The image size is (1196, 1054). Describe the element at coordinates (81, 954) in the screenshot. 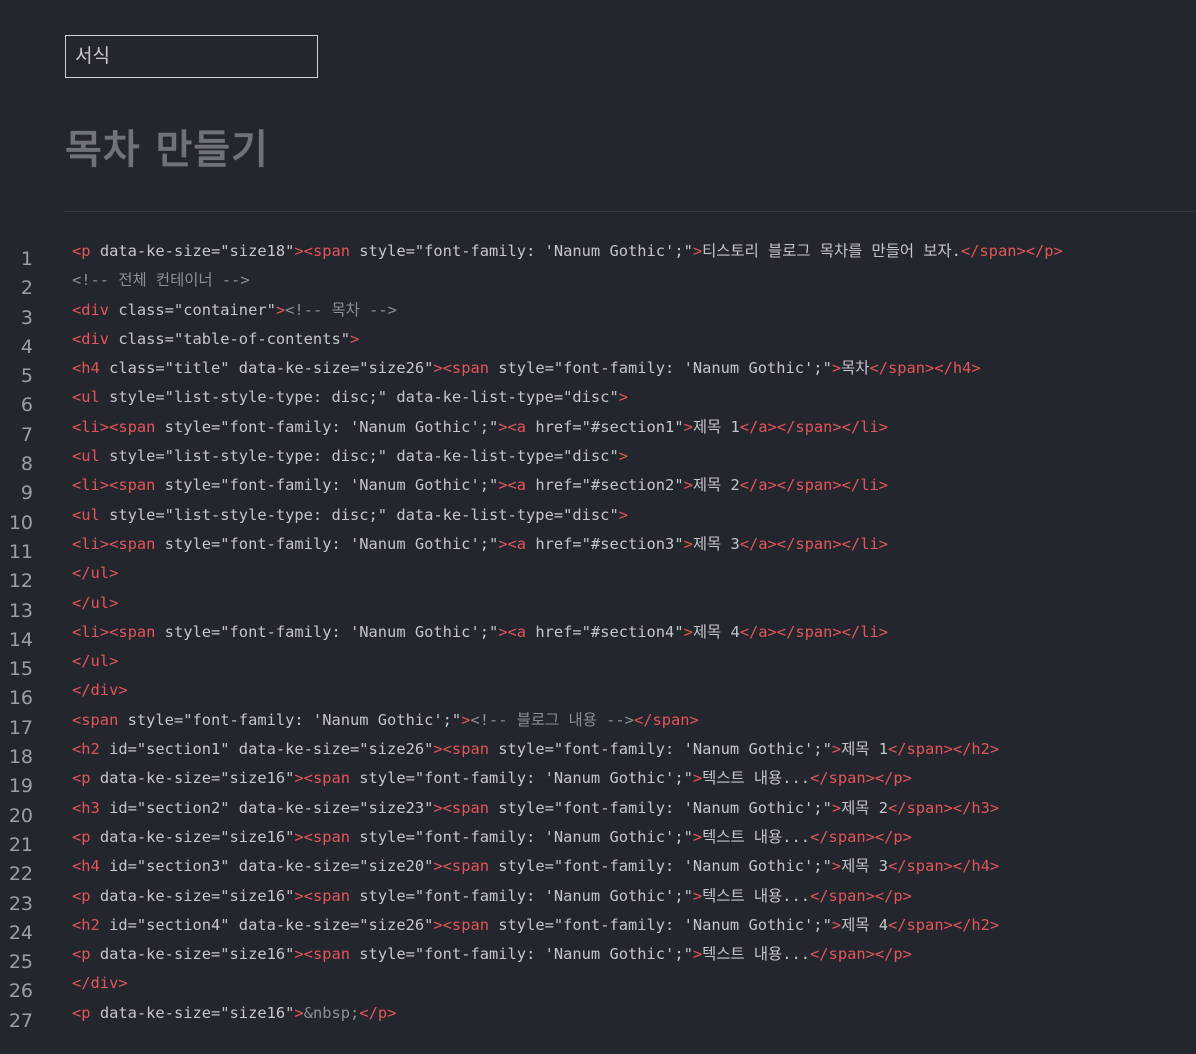

I see `code-token-tag: <p` at that location.